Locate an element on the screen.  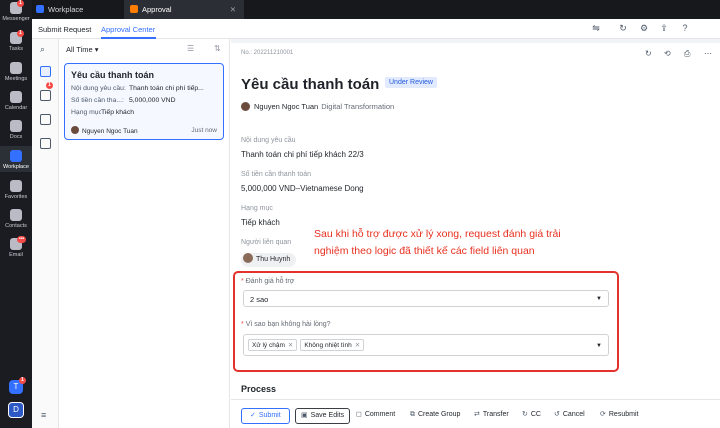
request-number: No.: 202211210001 is located at coordinates (267, 53).